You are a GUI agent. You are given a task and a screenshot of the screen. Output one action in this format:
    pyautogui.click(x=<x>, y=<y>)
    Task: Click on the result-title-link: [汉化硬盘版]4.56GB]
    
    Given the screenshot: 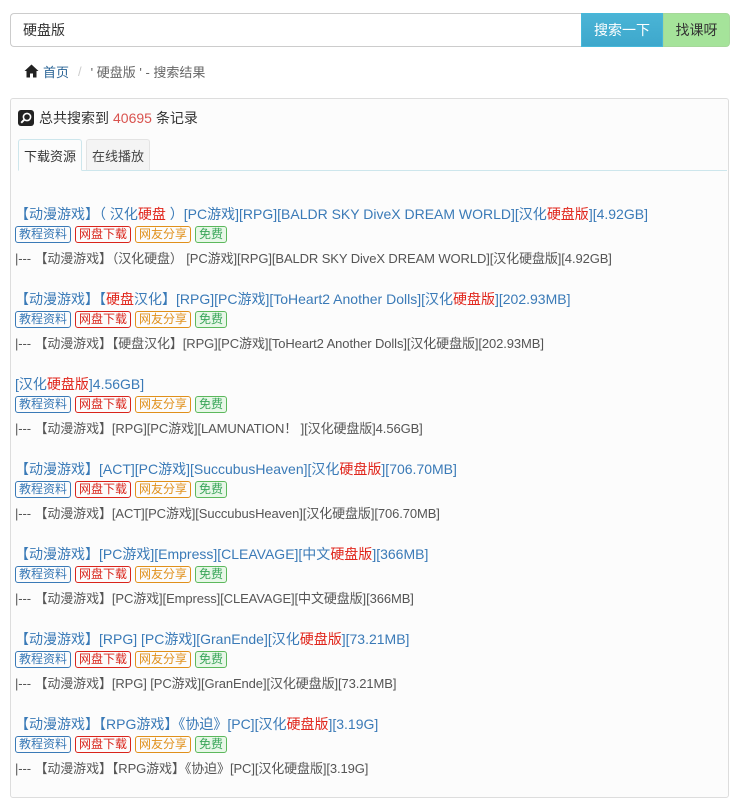 What is the action you would take?
    pyautogui.click(x=371, y=384)
    